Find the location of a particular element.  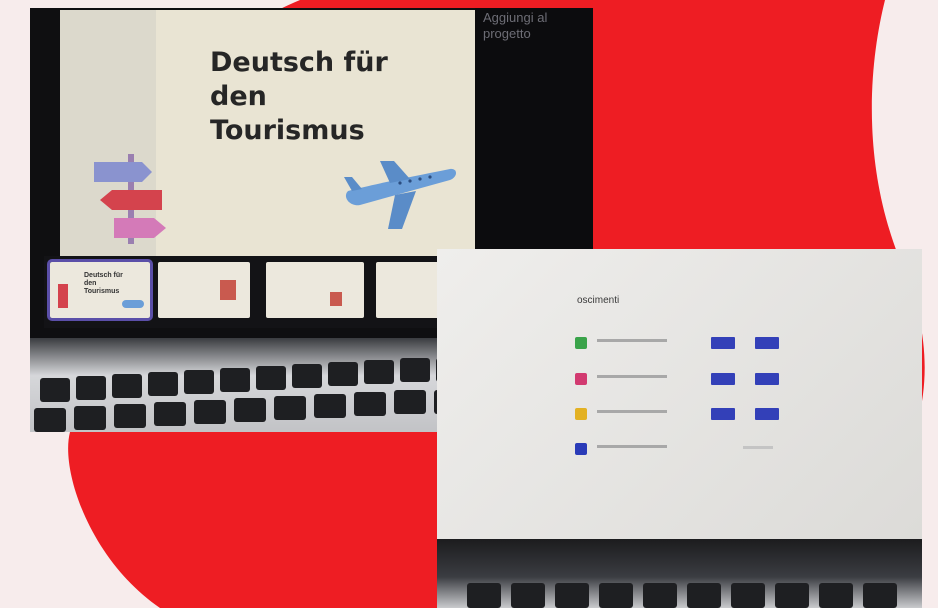

thumbnail-3-image is located at coordinates (336, 299).